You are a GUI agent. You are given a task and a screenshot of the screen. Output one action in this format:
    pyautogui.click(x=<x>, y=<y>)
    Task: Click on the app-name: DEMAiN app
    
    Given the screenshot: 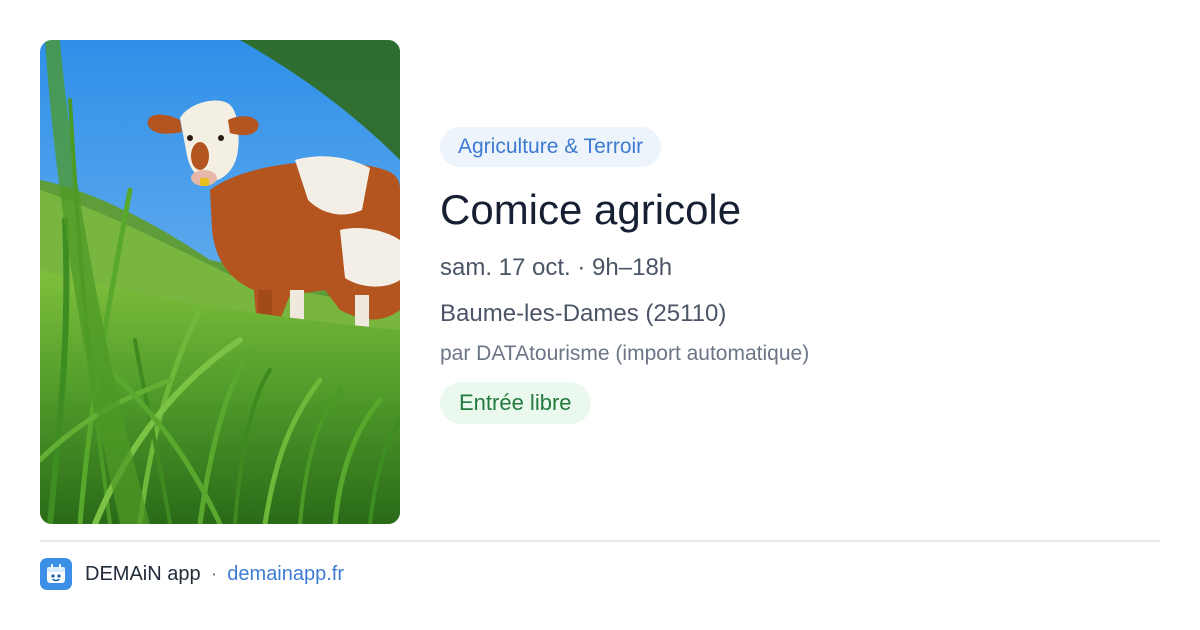 What is the action you would take?
    pyautogui.click(x=143, y=573)
    